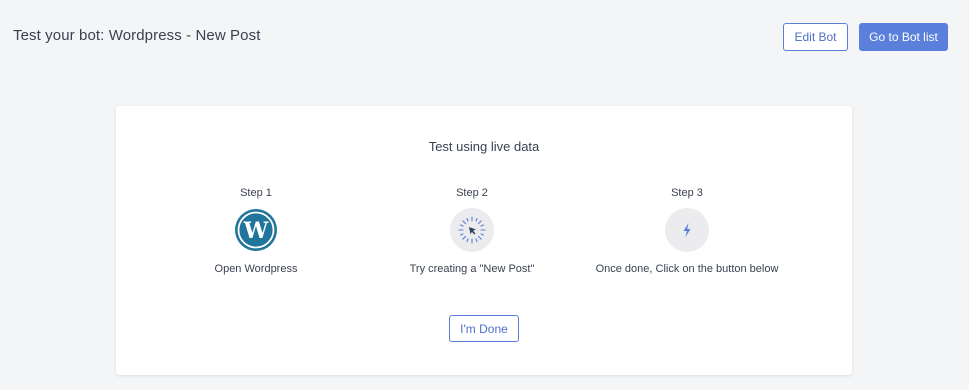 The height and width of the screenshot is (390, 969). I want to click on go-to-bot-list-button: Go to Bot list, so click(903, 37).